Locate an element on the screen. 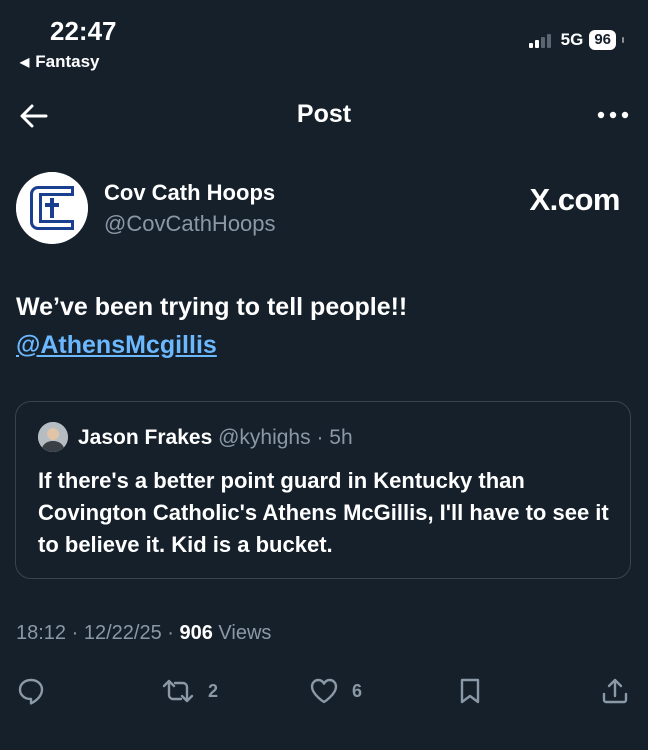  author-avatar is located at coordinates (52, 208).